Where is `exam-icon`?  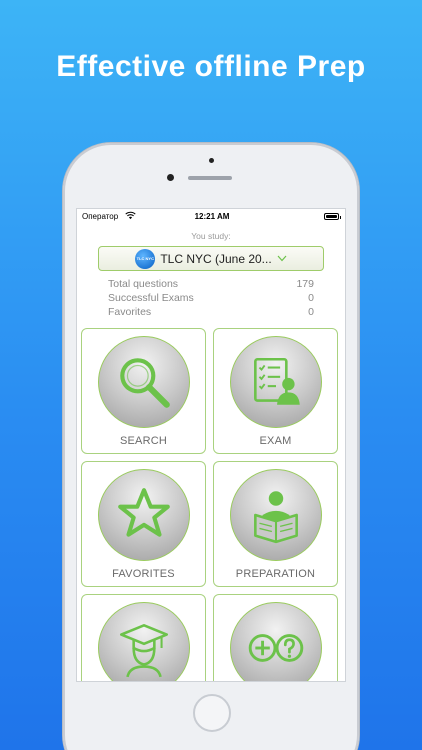 exam-icon is located at coordinates (277, 381).